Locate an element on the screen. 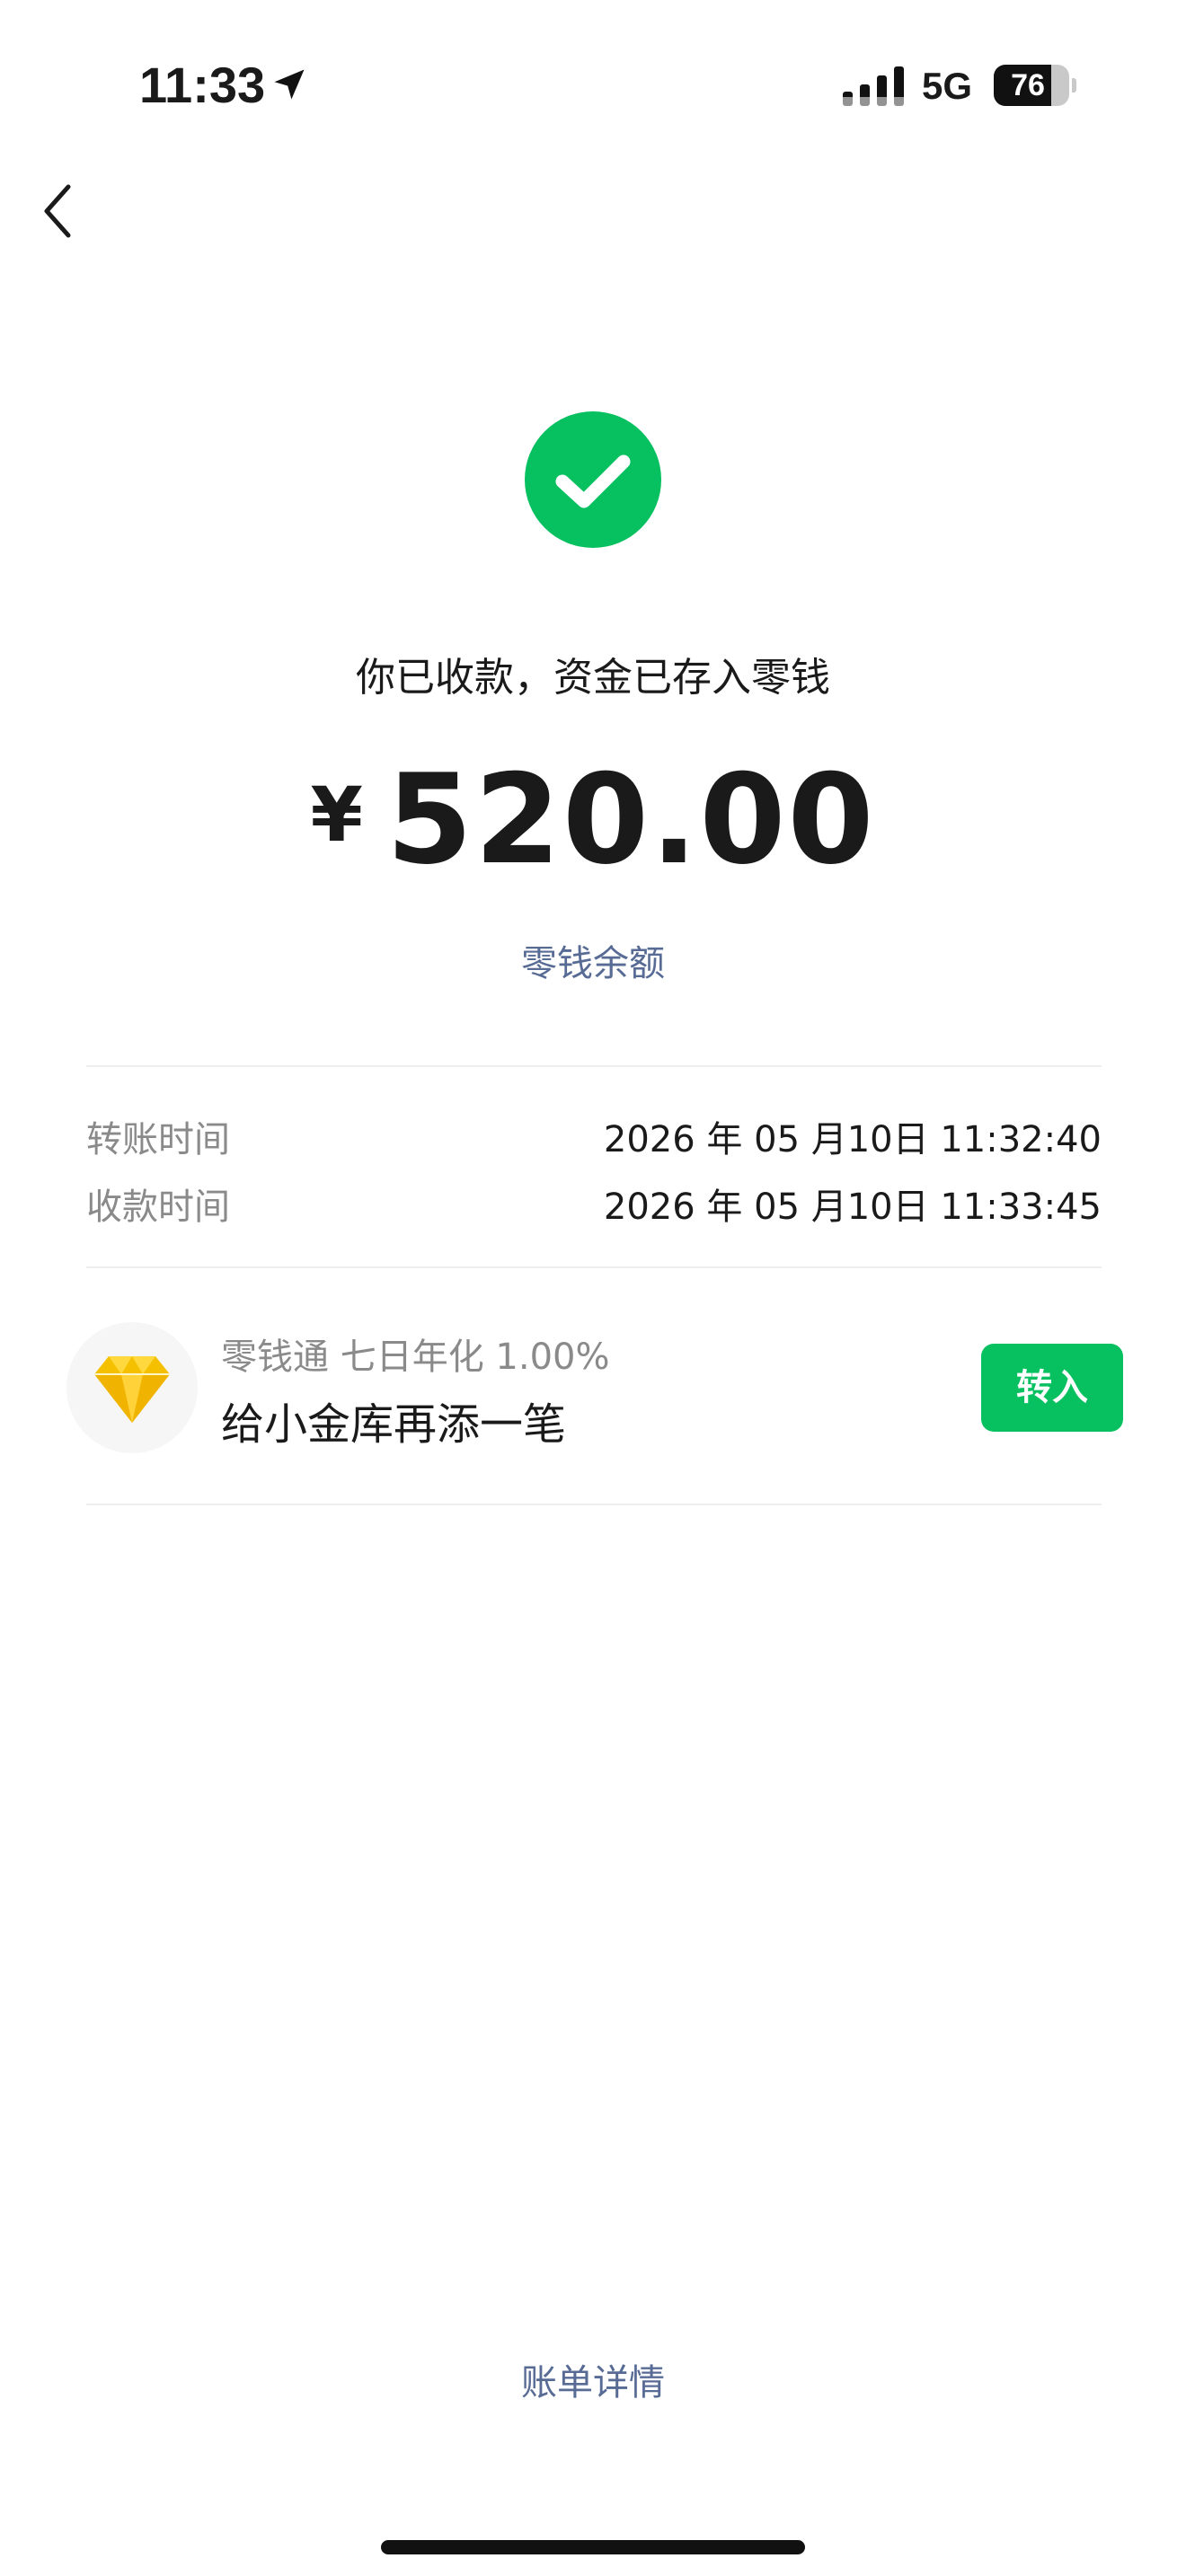 The height and width of the screenshot is (2576, 1186). receipt-headline: 你已收款，资金已存入零钱 is located at coordinates (593, 678).